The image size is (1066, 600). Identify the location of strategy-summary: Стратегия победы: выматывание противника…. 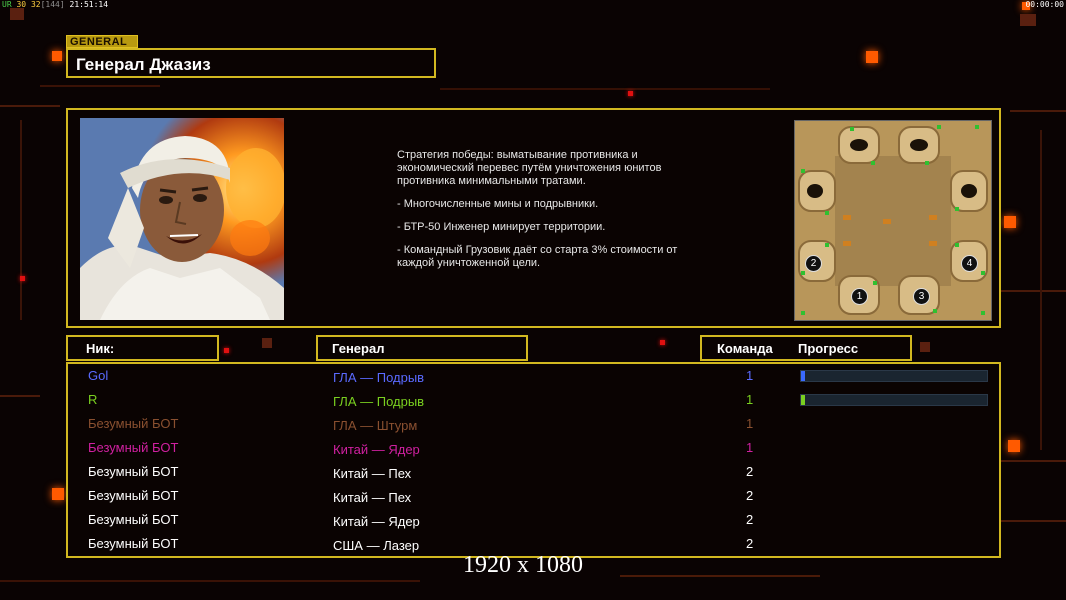
(529, 168).